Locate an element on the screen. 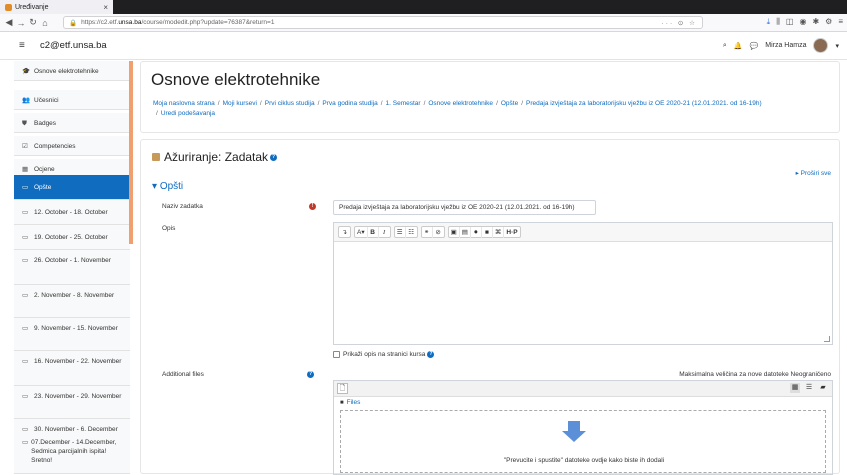 Image resolution: width=847 pixels, height=475 pixels. breadcrumb-item: Prvi ciklus studija is located at coordinates (290, 103).